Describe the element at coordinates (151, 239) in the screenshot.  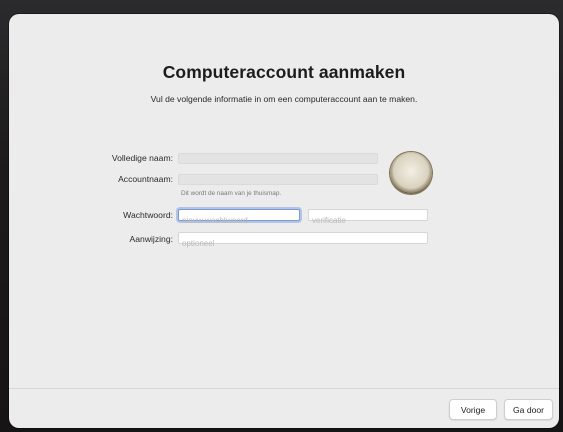
I see `password-hint-label: Aanwijzing:` at that location.